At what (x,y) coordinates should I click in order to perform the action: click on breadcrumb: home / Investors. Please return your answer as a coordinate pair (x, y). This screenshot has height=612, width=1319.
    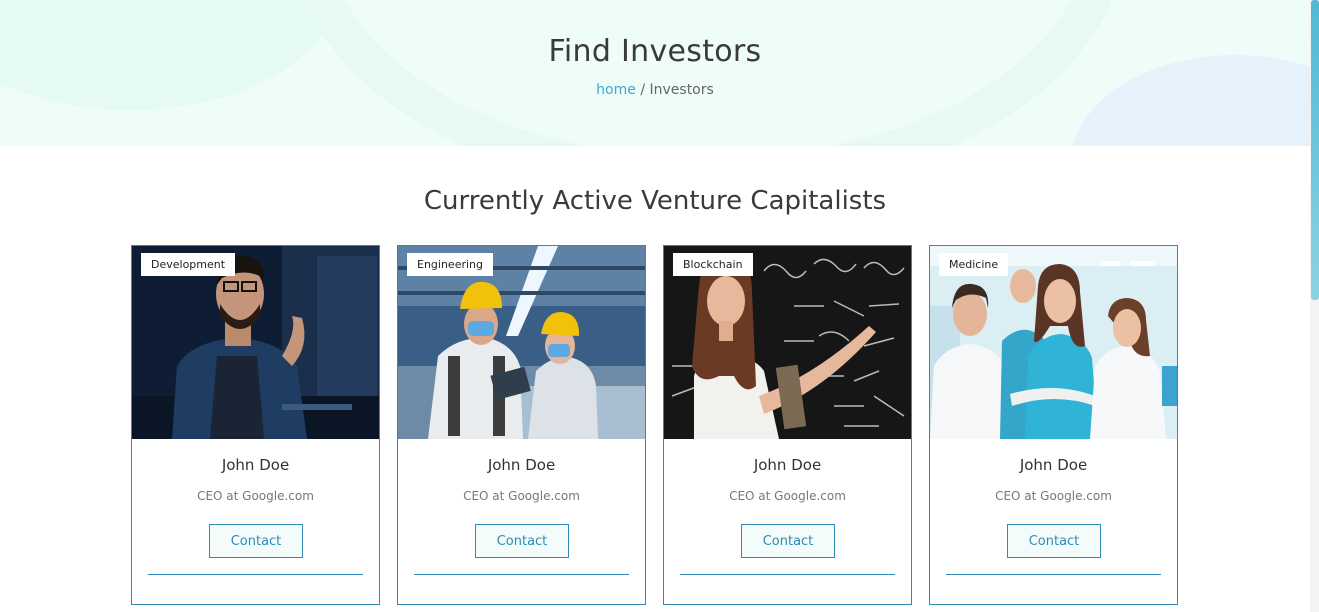
    Looking at the image, I should click on (655, 90).